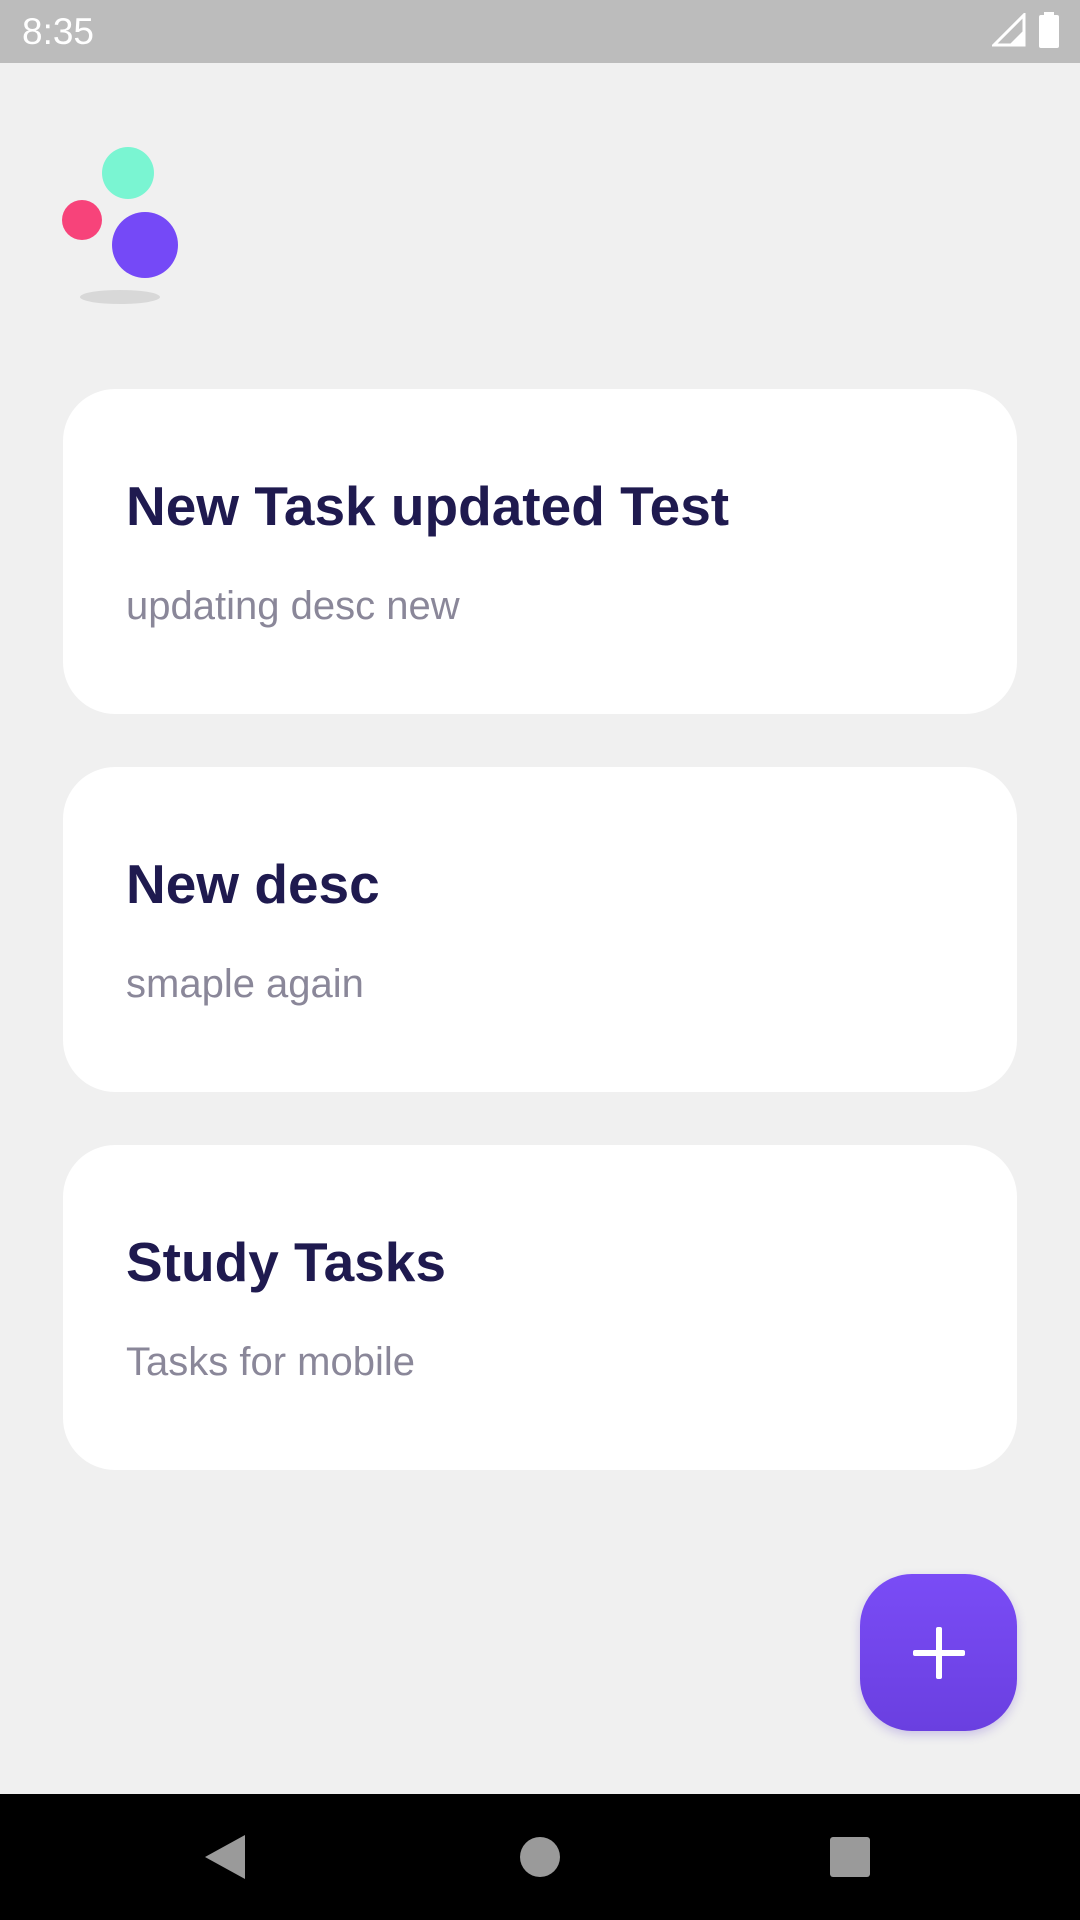 This screenshot has width=1080, height=1920. I want to click on status-icons, so click(1026, 30).